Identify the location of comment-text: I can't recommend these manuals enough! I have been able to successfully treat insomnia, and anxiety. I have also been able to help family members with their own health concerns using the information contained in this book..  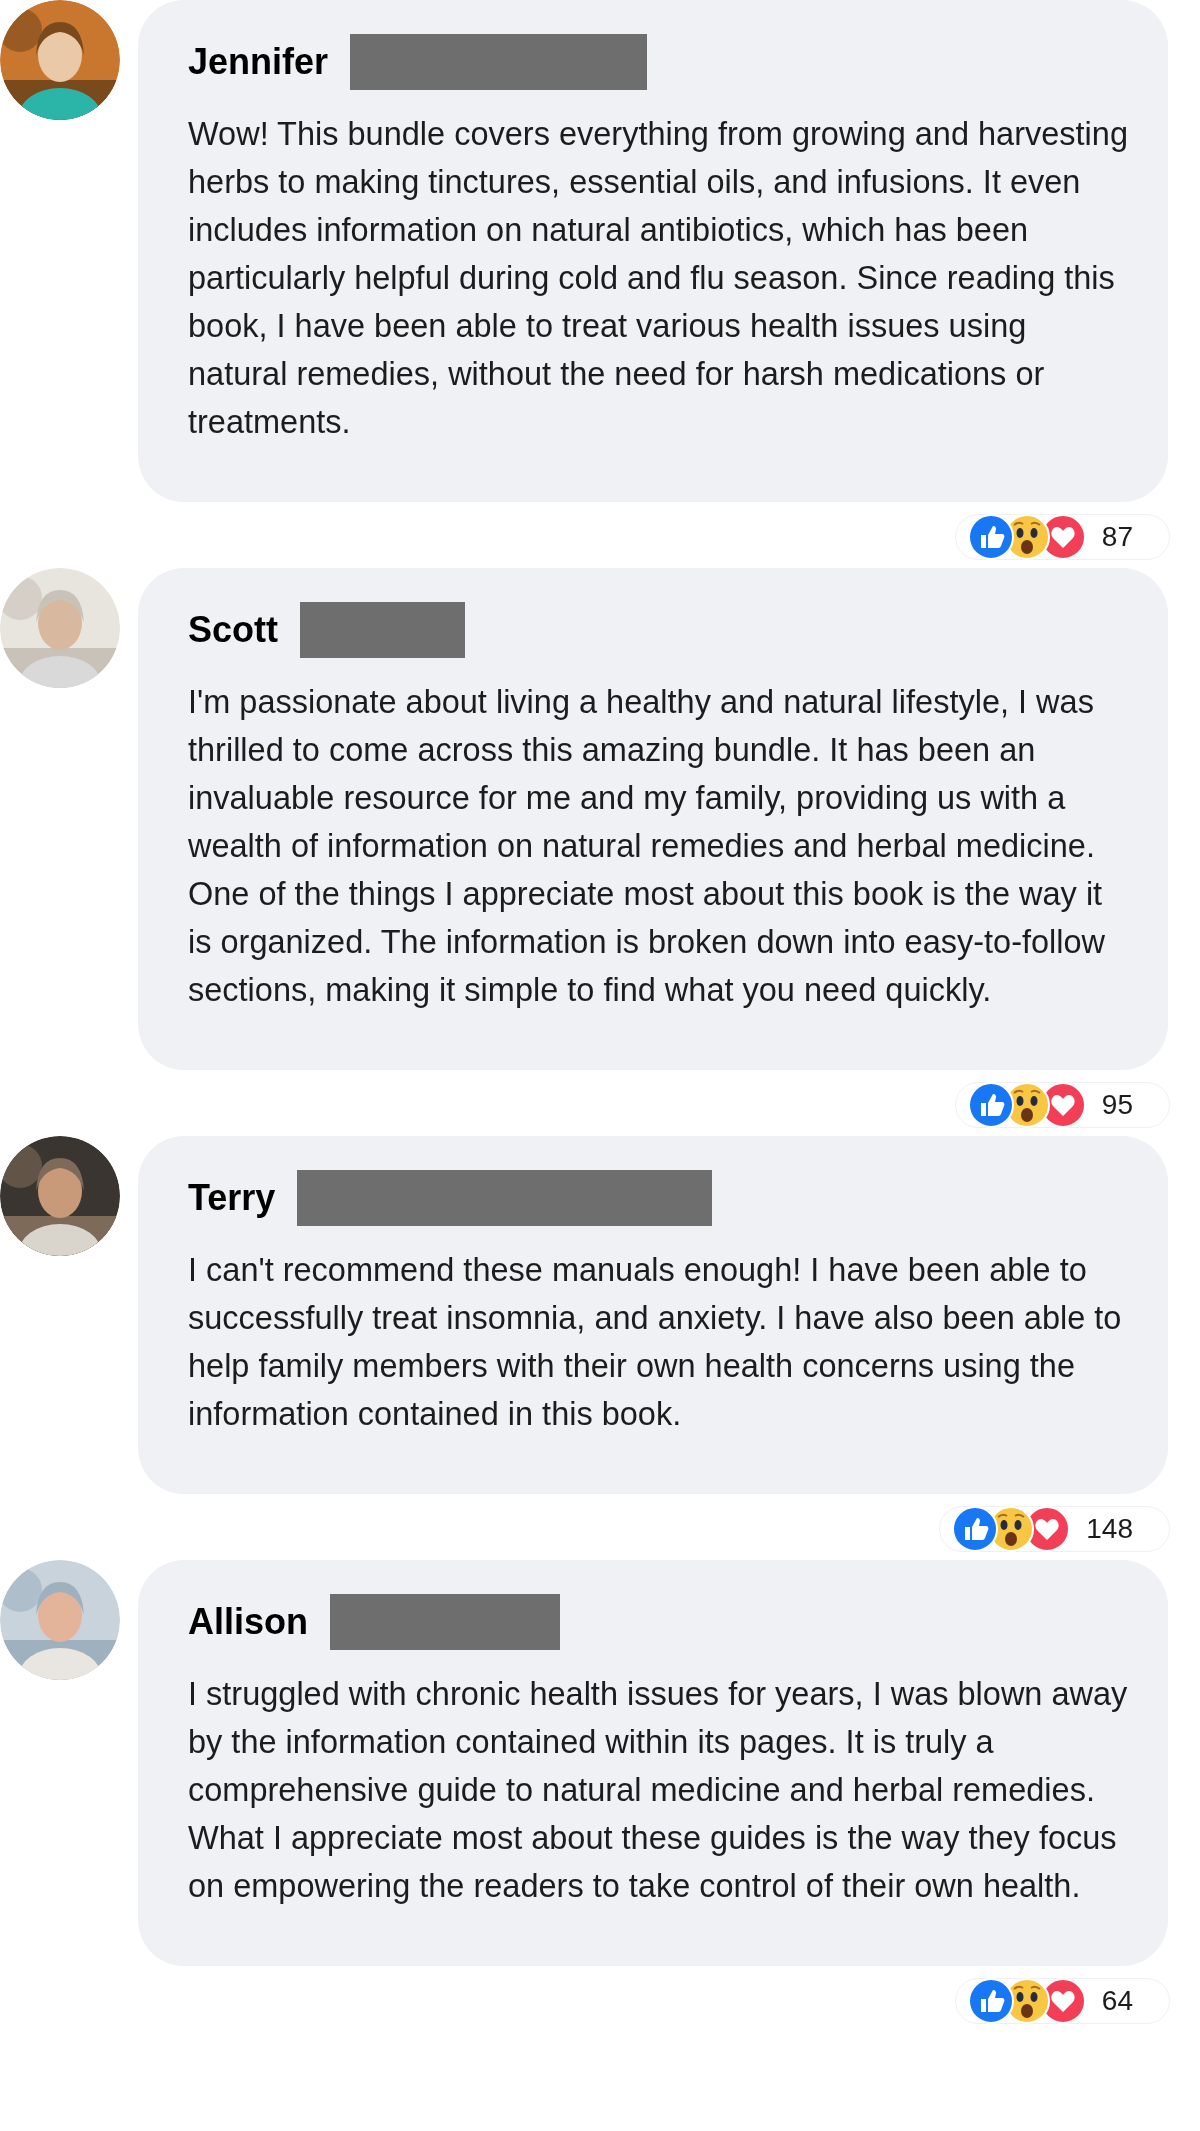
(655, 1342).